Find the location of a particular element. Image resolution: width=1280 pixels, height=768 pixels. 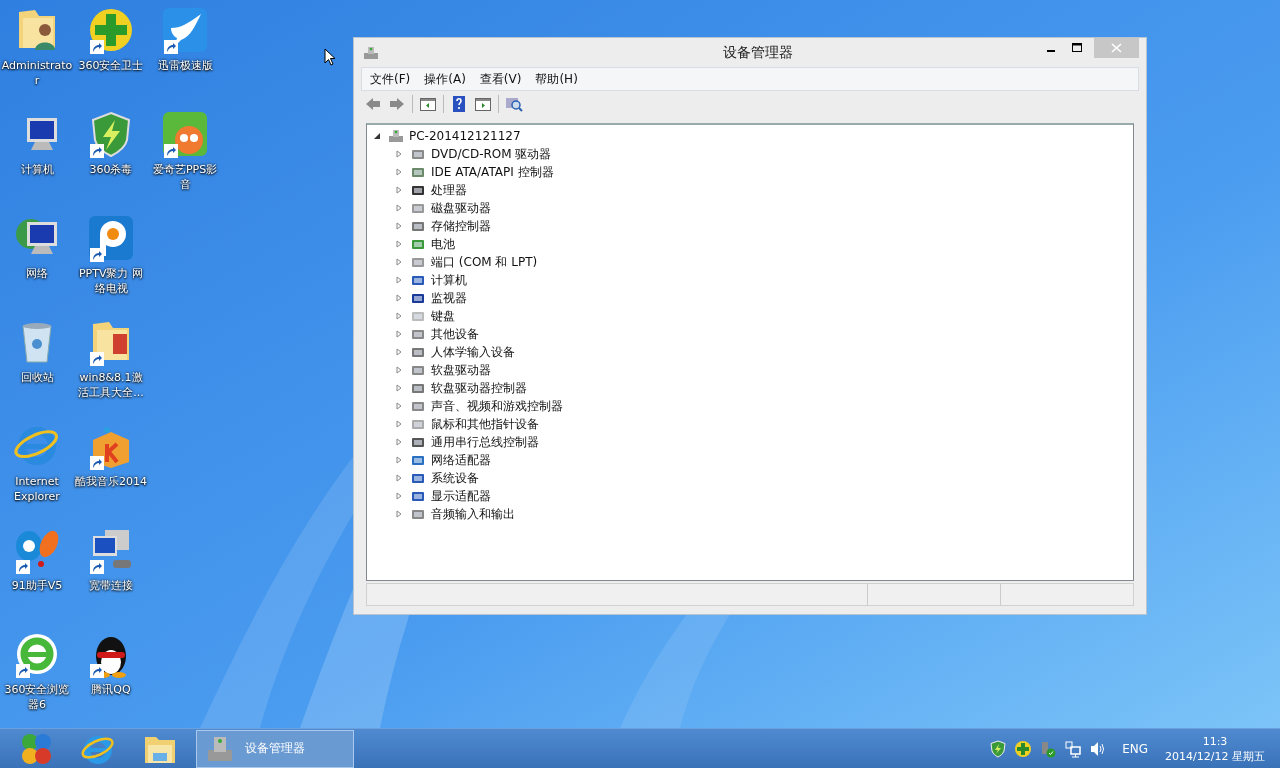

menu-item: 查看(V) is located at coordinates (503, 79).